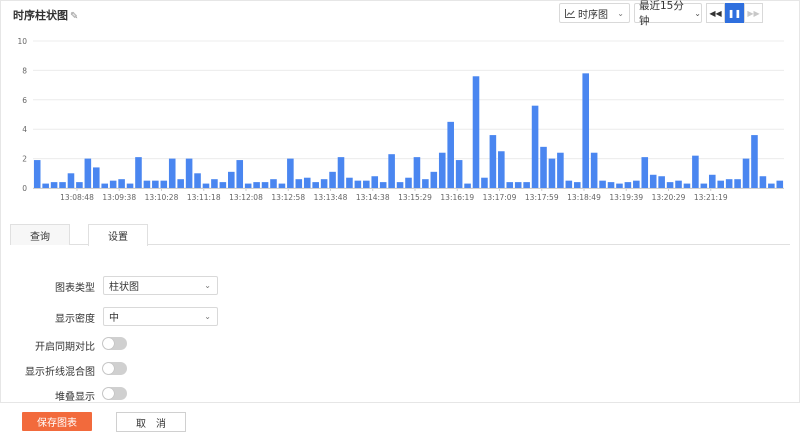  Describe the element at coordinates (75, 319) in the screenshot. I see `density-label: 显示密度` at that location.